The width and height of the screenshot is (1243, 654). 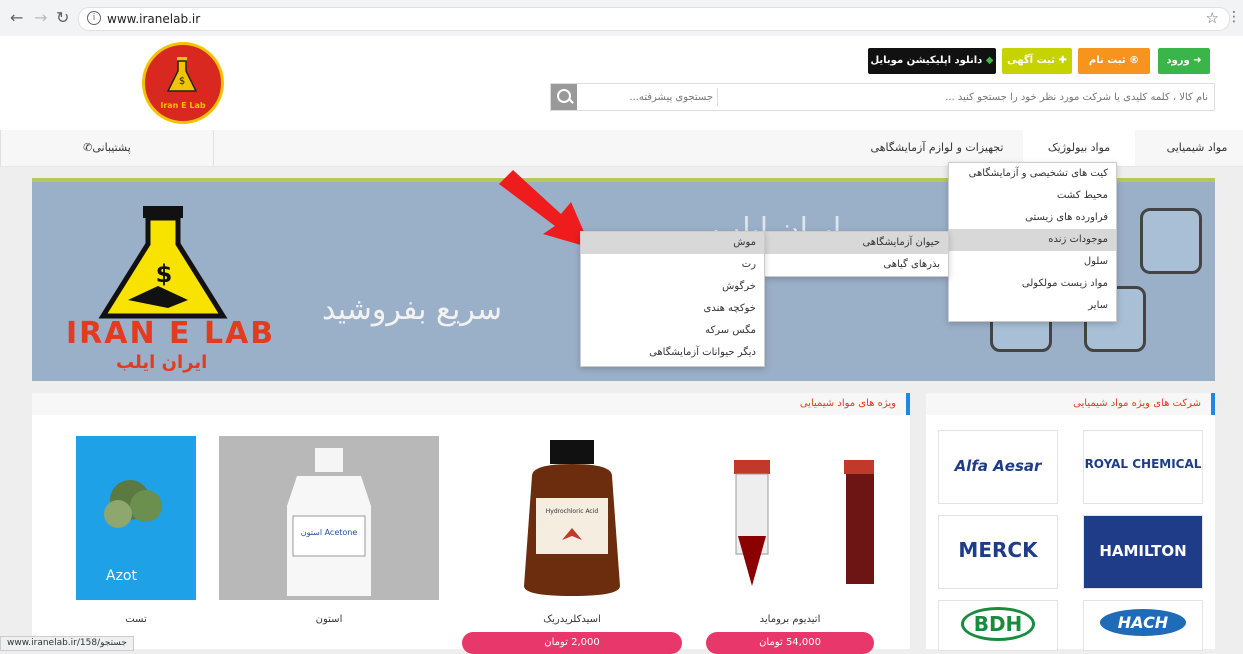 I want to click on brand-royal-chemical: ROYAL CHEMICAL, so click(x=1143, y=467).